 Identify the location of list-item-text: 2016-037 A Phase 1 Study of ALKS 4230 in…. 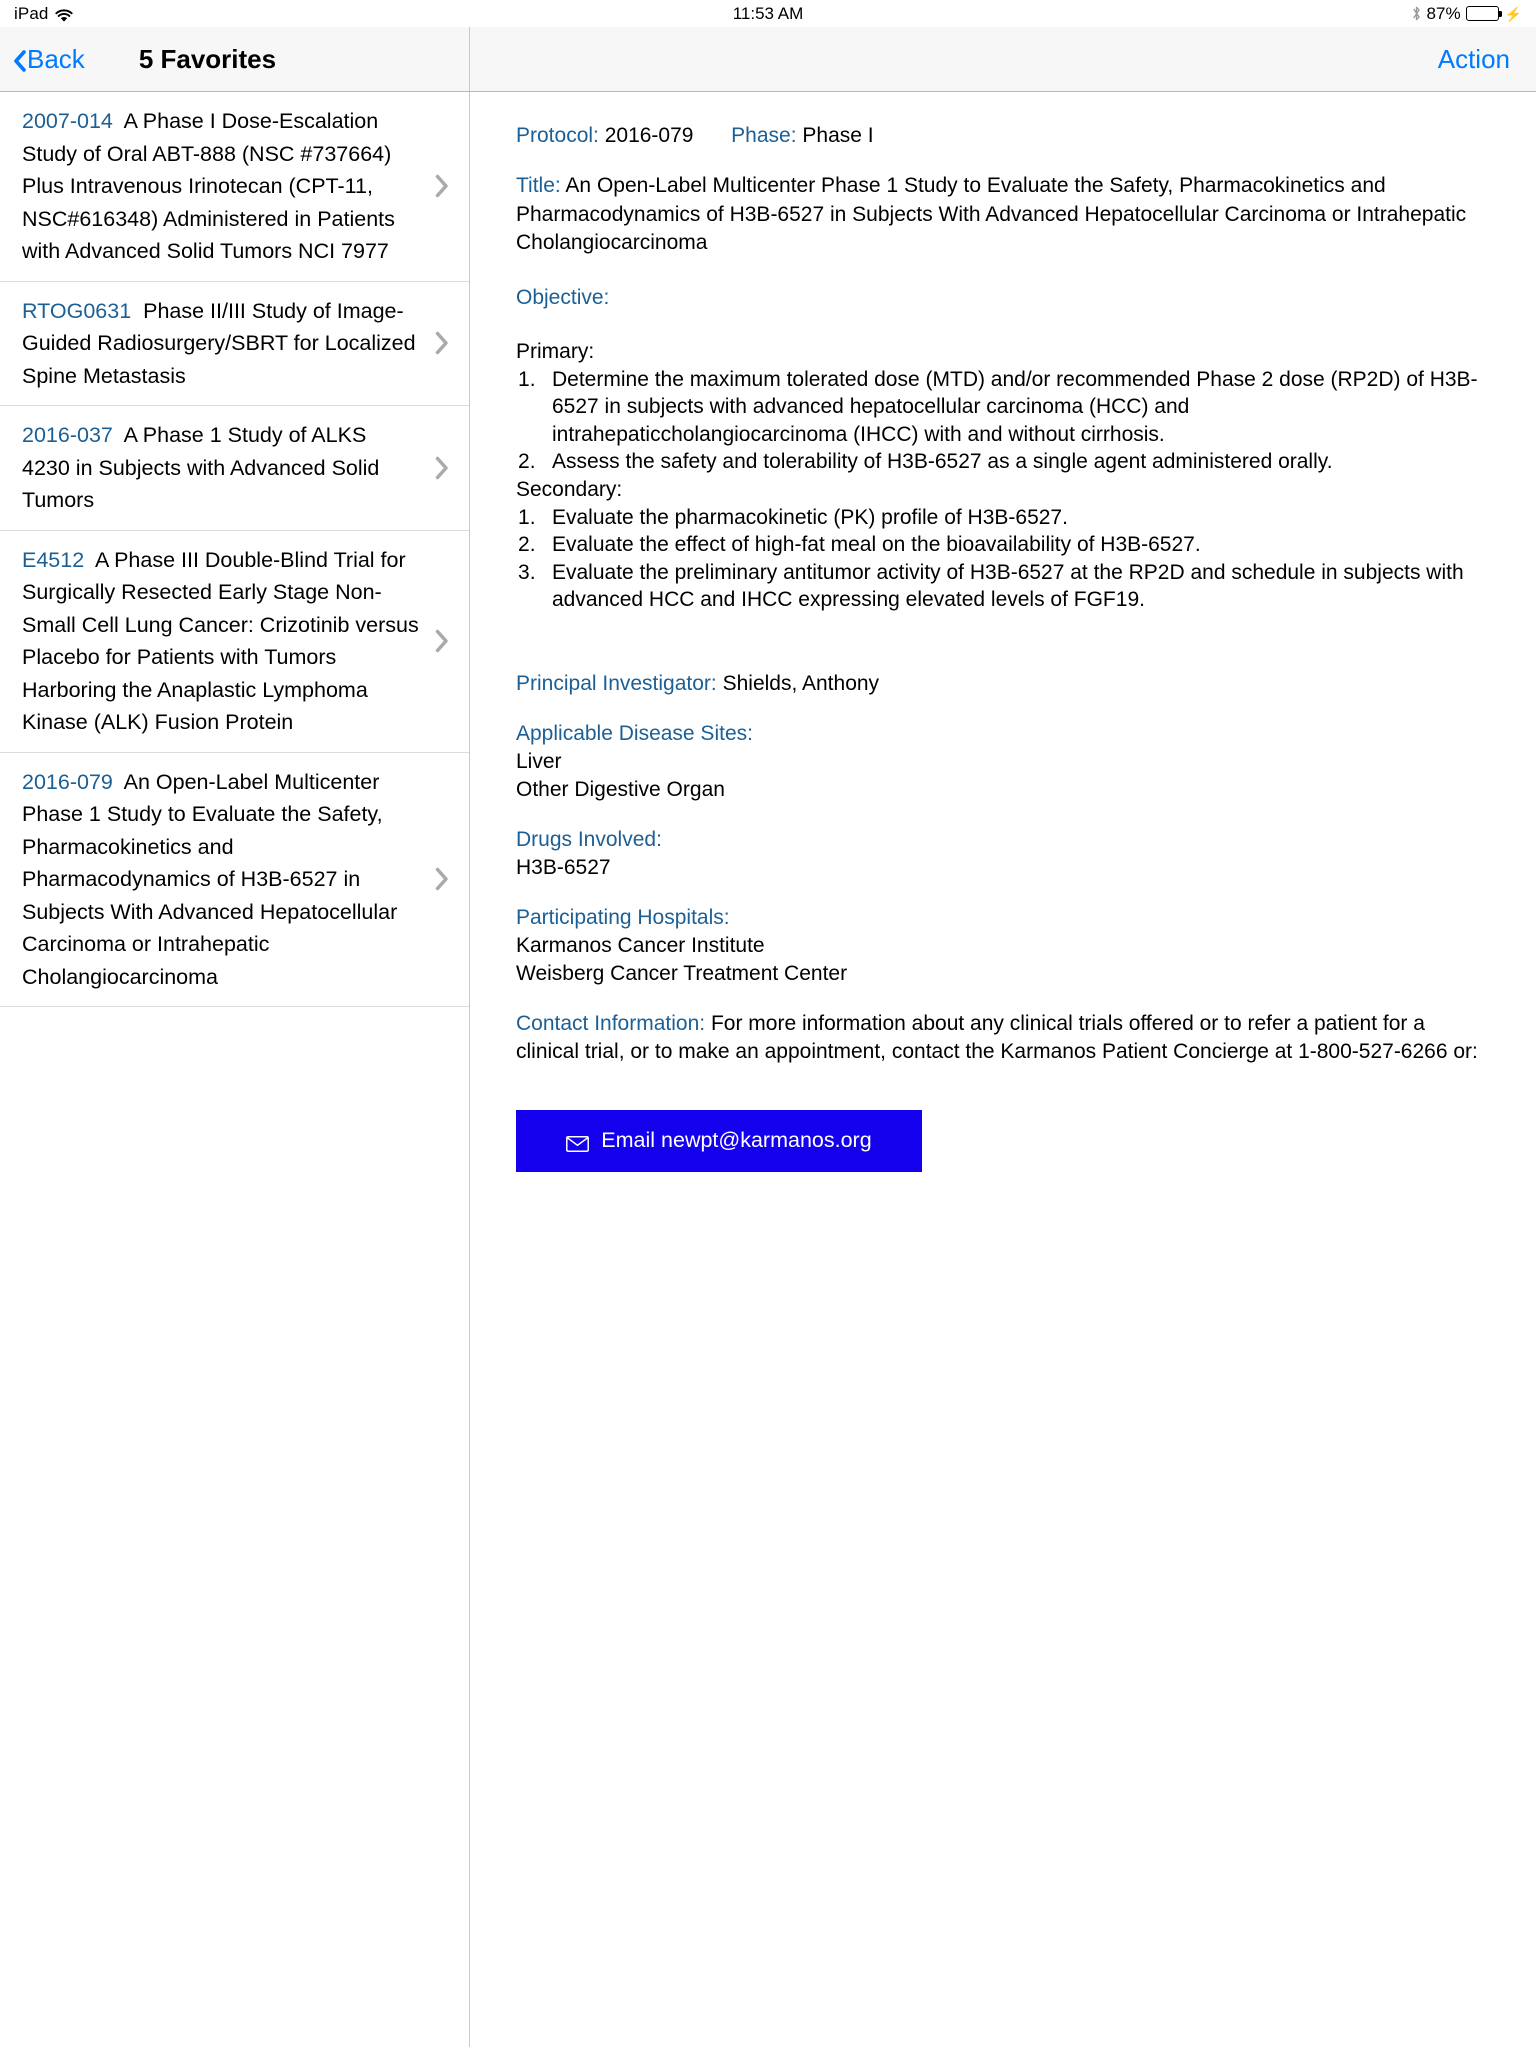
(220, 468).